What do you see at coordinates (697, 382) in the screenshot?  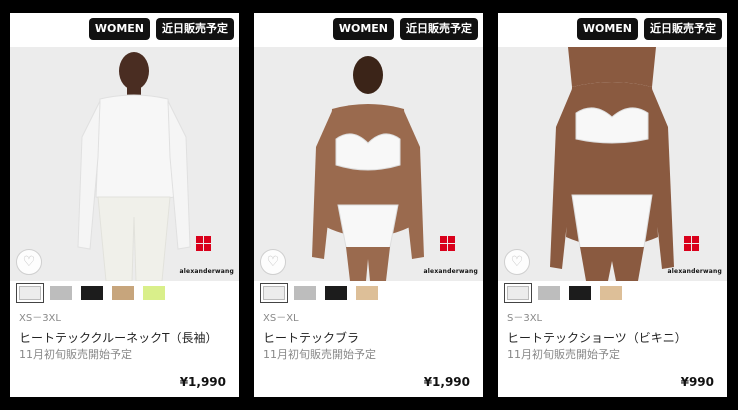 I see `price: ¥990` at bounding box center [697, 382].